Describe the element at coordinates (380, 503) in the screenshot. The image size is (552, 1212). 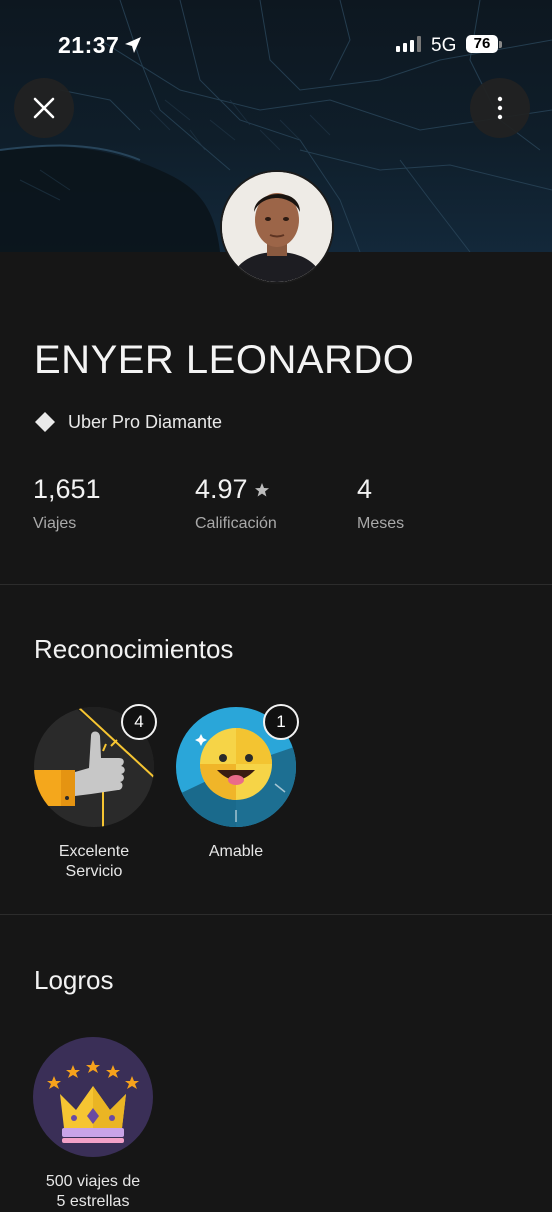
I see `stat-months: 4 Meses` at that location.